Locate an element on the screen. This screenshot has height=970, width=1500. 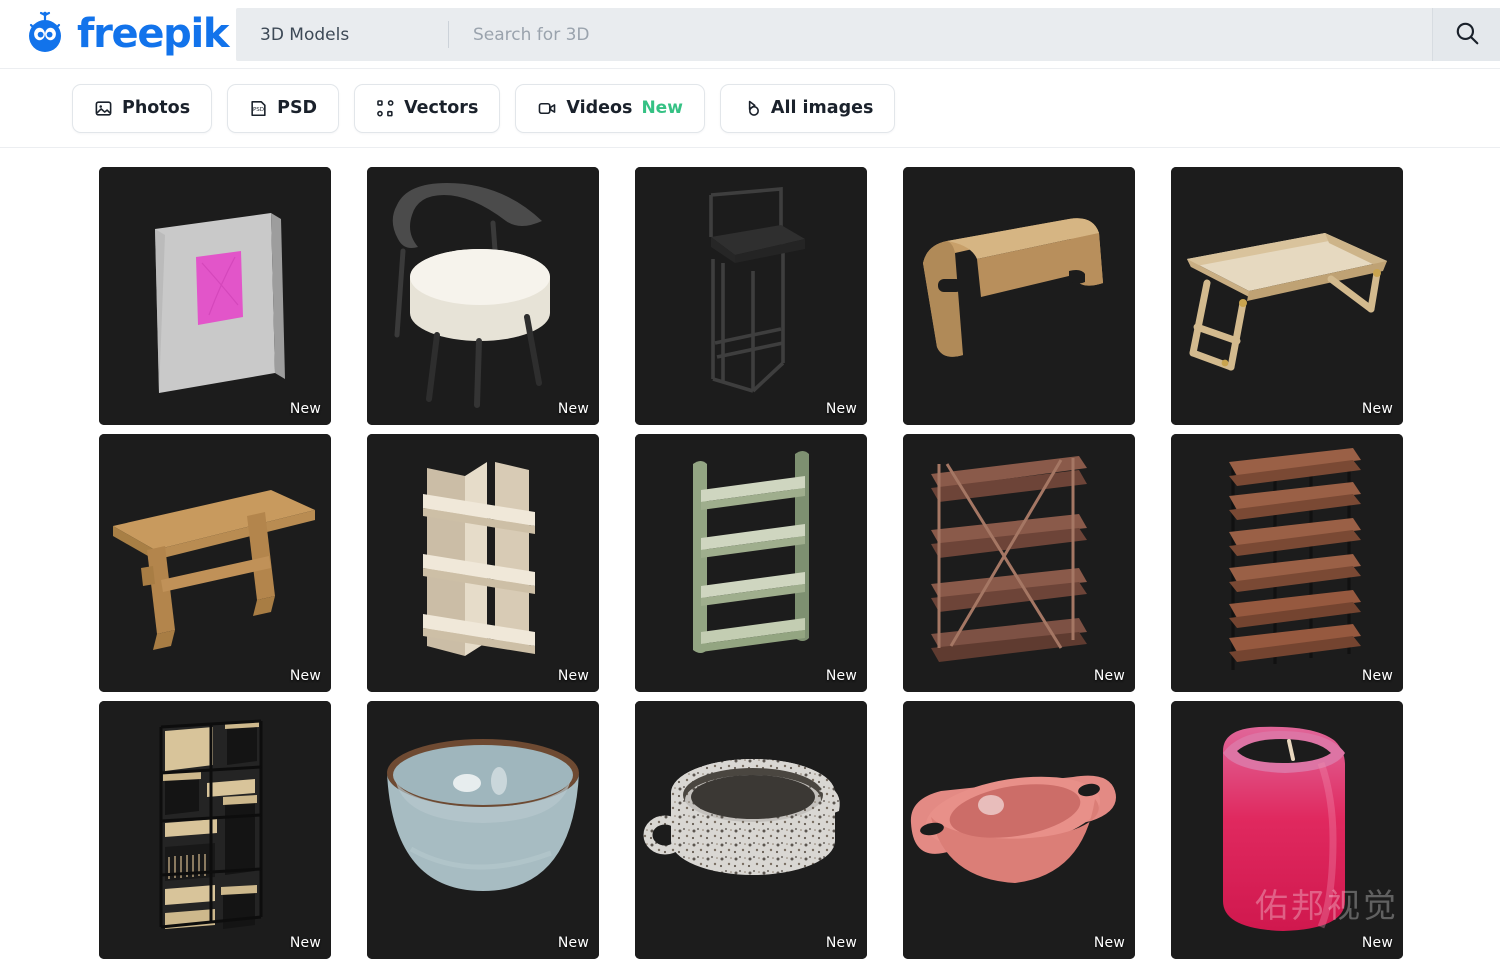
thumbnail-terrazzo-handled-bowl is located at coordinates (751, 830).